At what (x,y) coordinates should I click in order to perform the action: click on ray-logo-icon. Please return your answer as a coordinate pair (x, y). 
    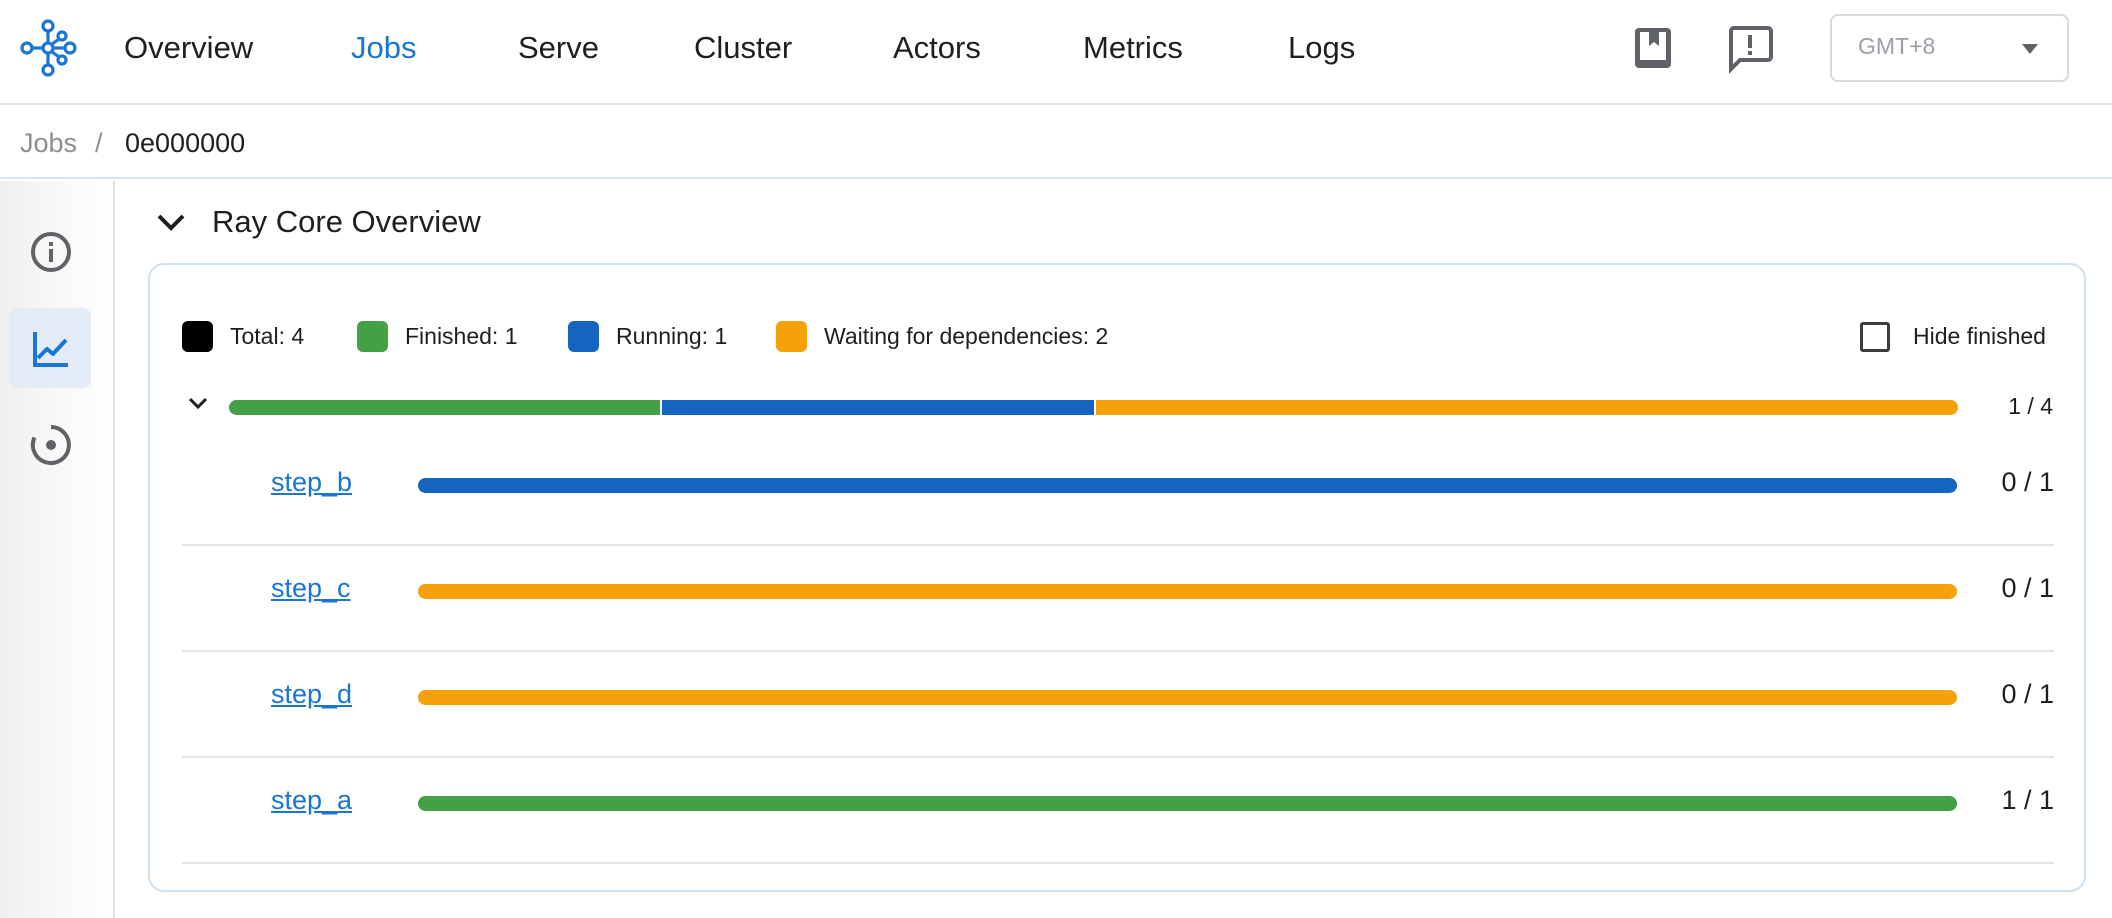
    Looking at the image, I should click on (48, 48).